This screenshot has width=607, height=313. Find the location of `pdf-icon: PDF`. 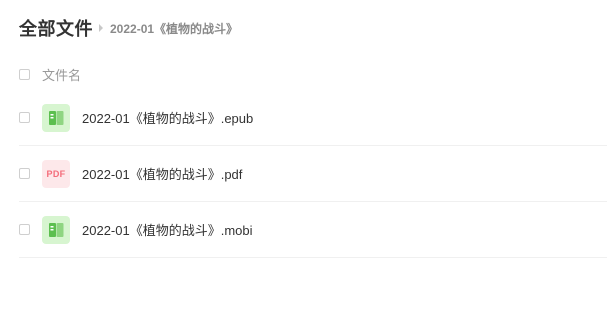

pdf-icon: PDF is located at coordinates (56, 173).